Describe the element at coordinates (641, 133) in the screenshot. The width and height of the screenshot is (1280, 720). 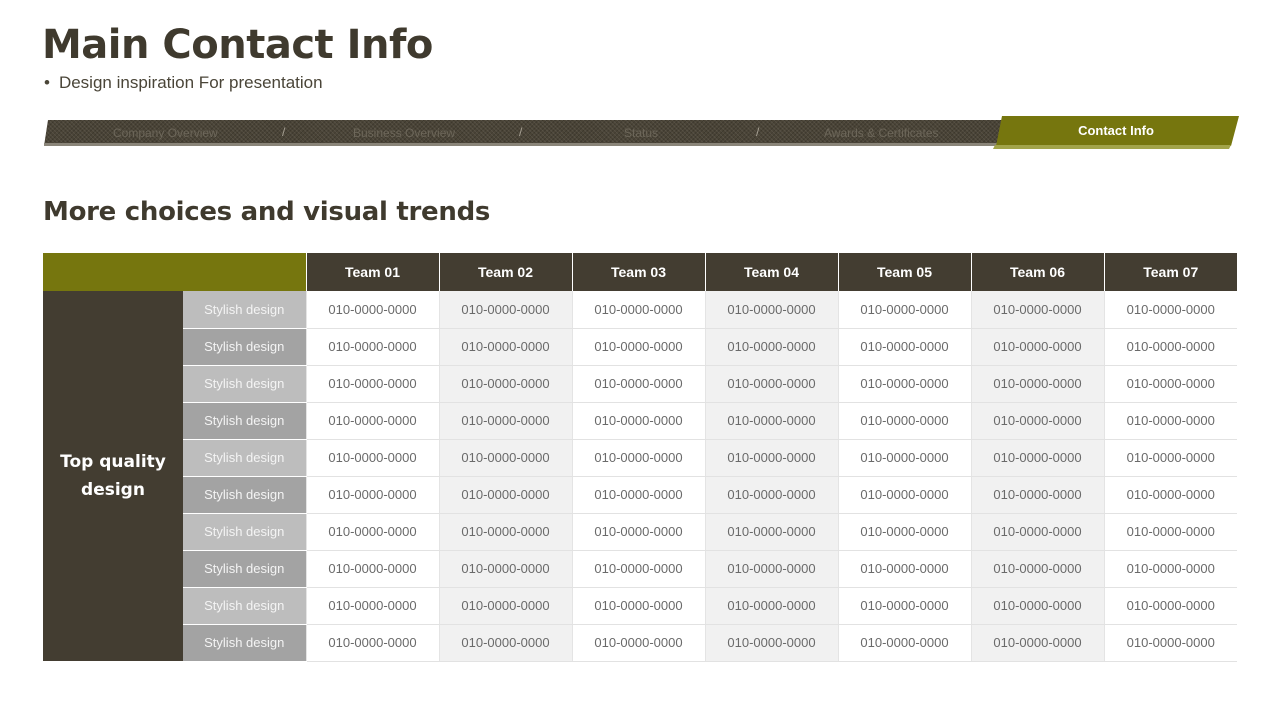
I see `nav-item-status: Status` at that location.